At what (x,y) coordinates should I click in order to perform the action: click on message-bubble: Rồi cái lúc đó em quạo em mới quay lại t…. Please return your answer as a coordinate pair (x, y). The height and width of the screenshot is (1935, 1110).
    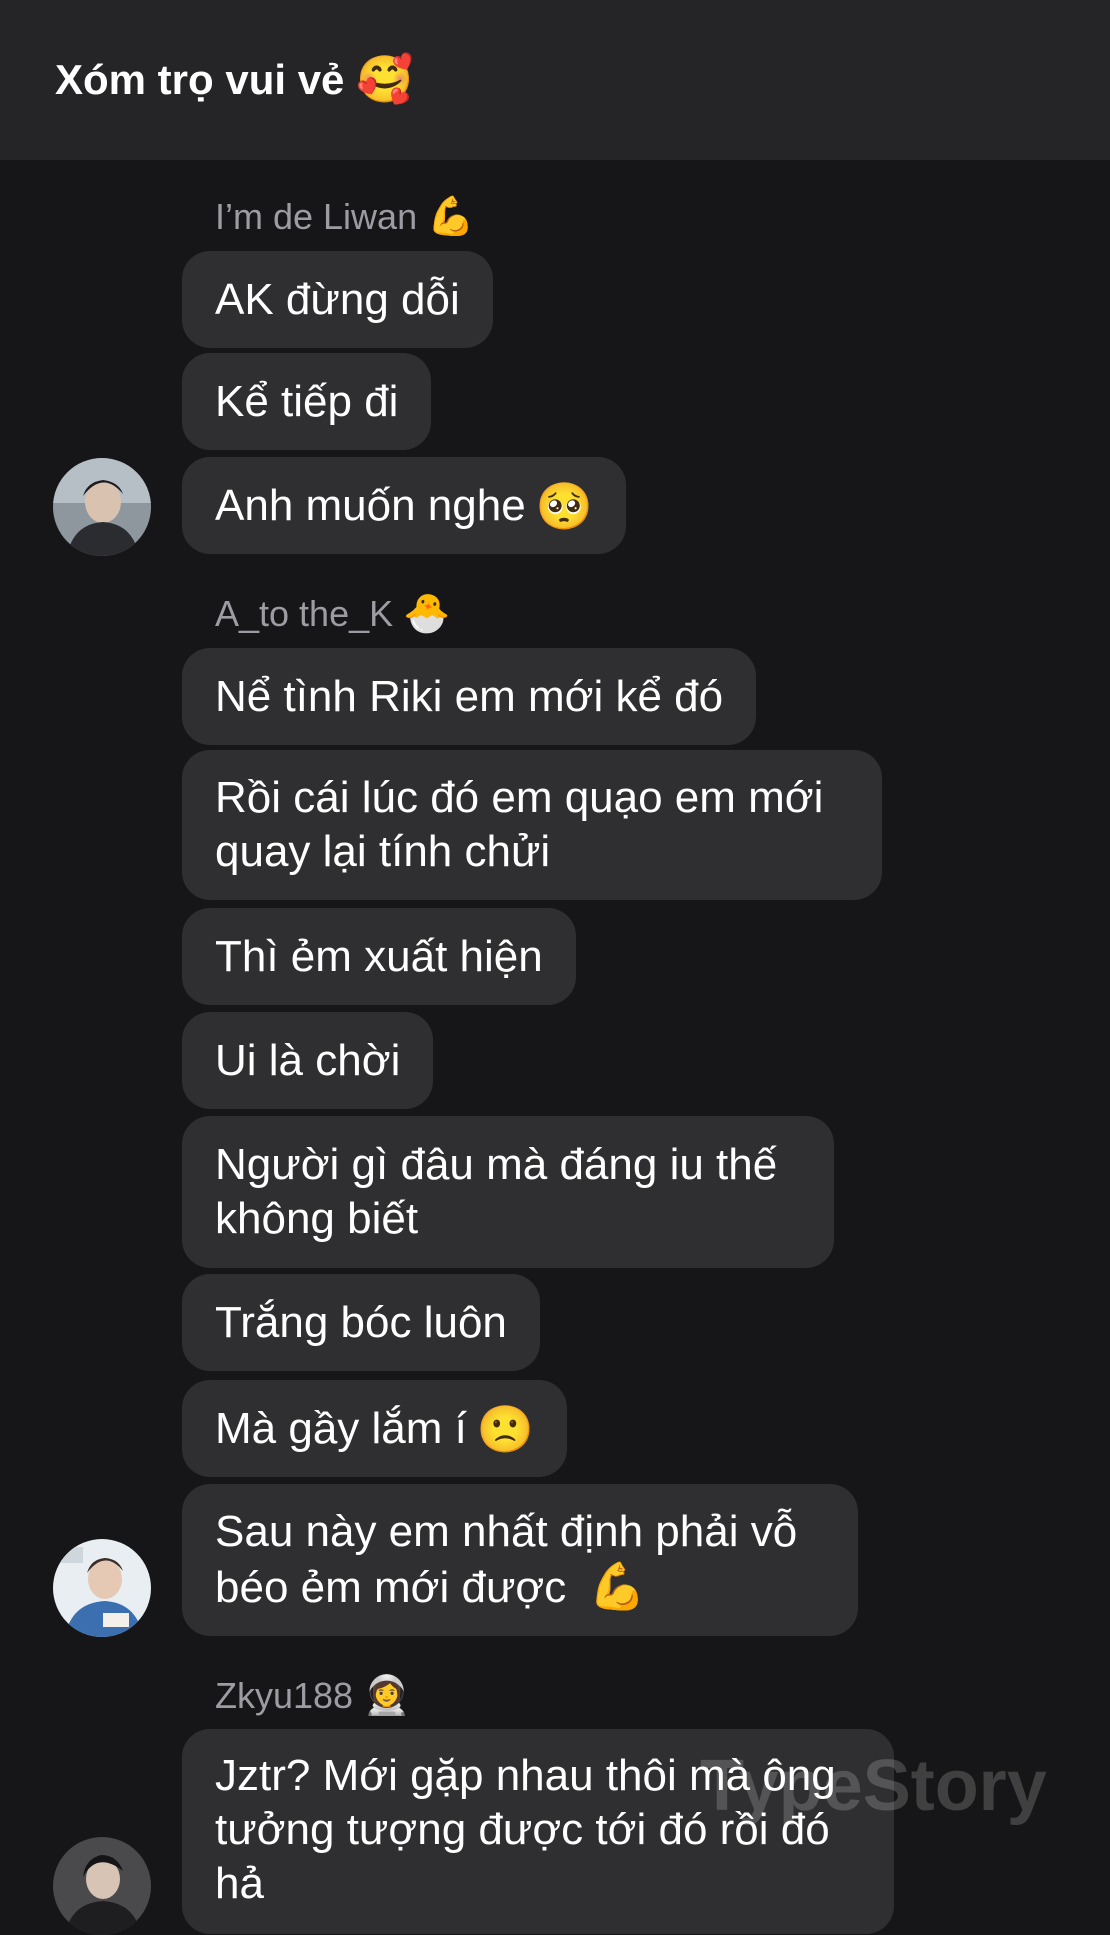
    Looking at the image, I should click on (532, 825).